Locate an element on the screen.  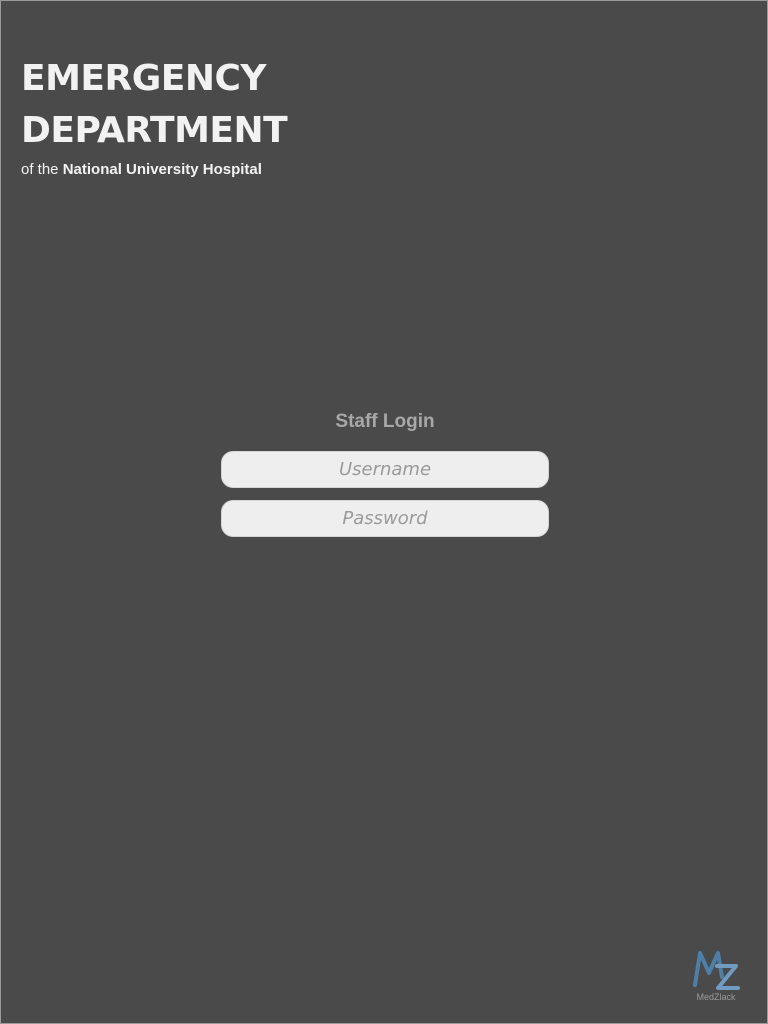
password-input is located at coordinates (385, 518).